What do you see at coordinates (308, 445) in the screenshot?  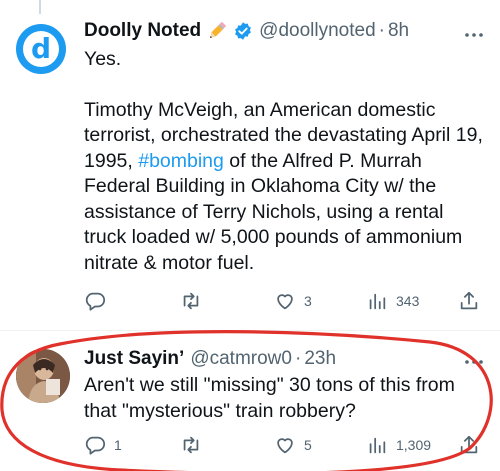 I see `like-count: 5` at bounding box center [308, 445].